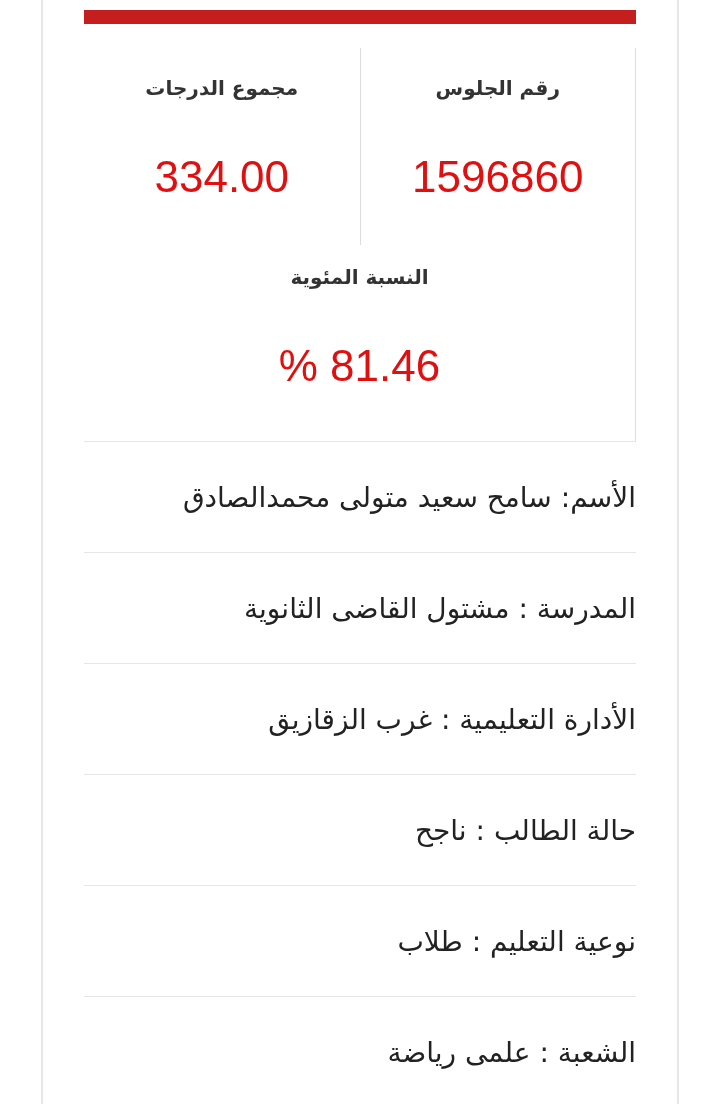  What do you see at coordinates (440, 608) in the screenshot?
I see `detail-text: المدرسة : مشتول القاضى الثانوية` at bounding box center [440, 608].